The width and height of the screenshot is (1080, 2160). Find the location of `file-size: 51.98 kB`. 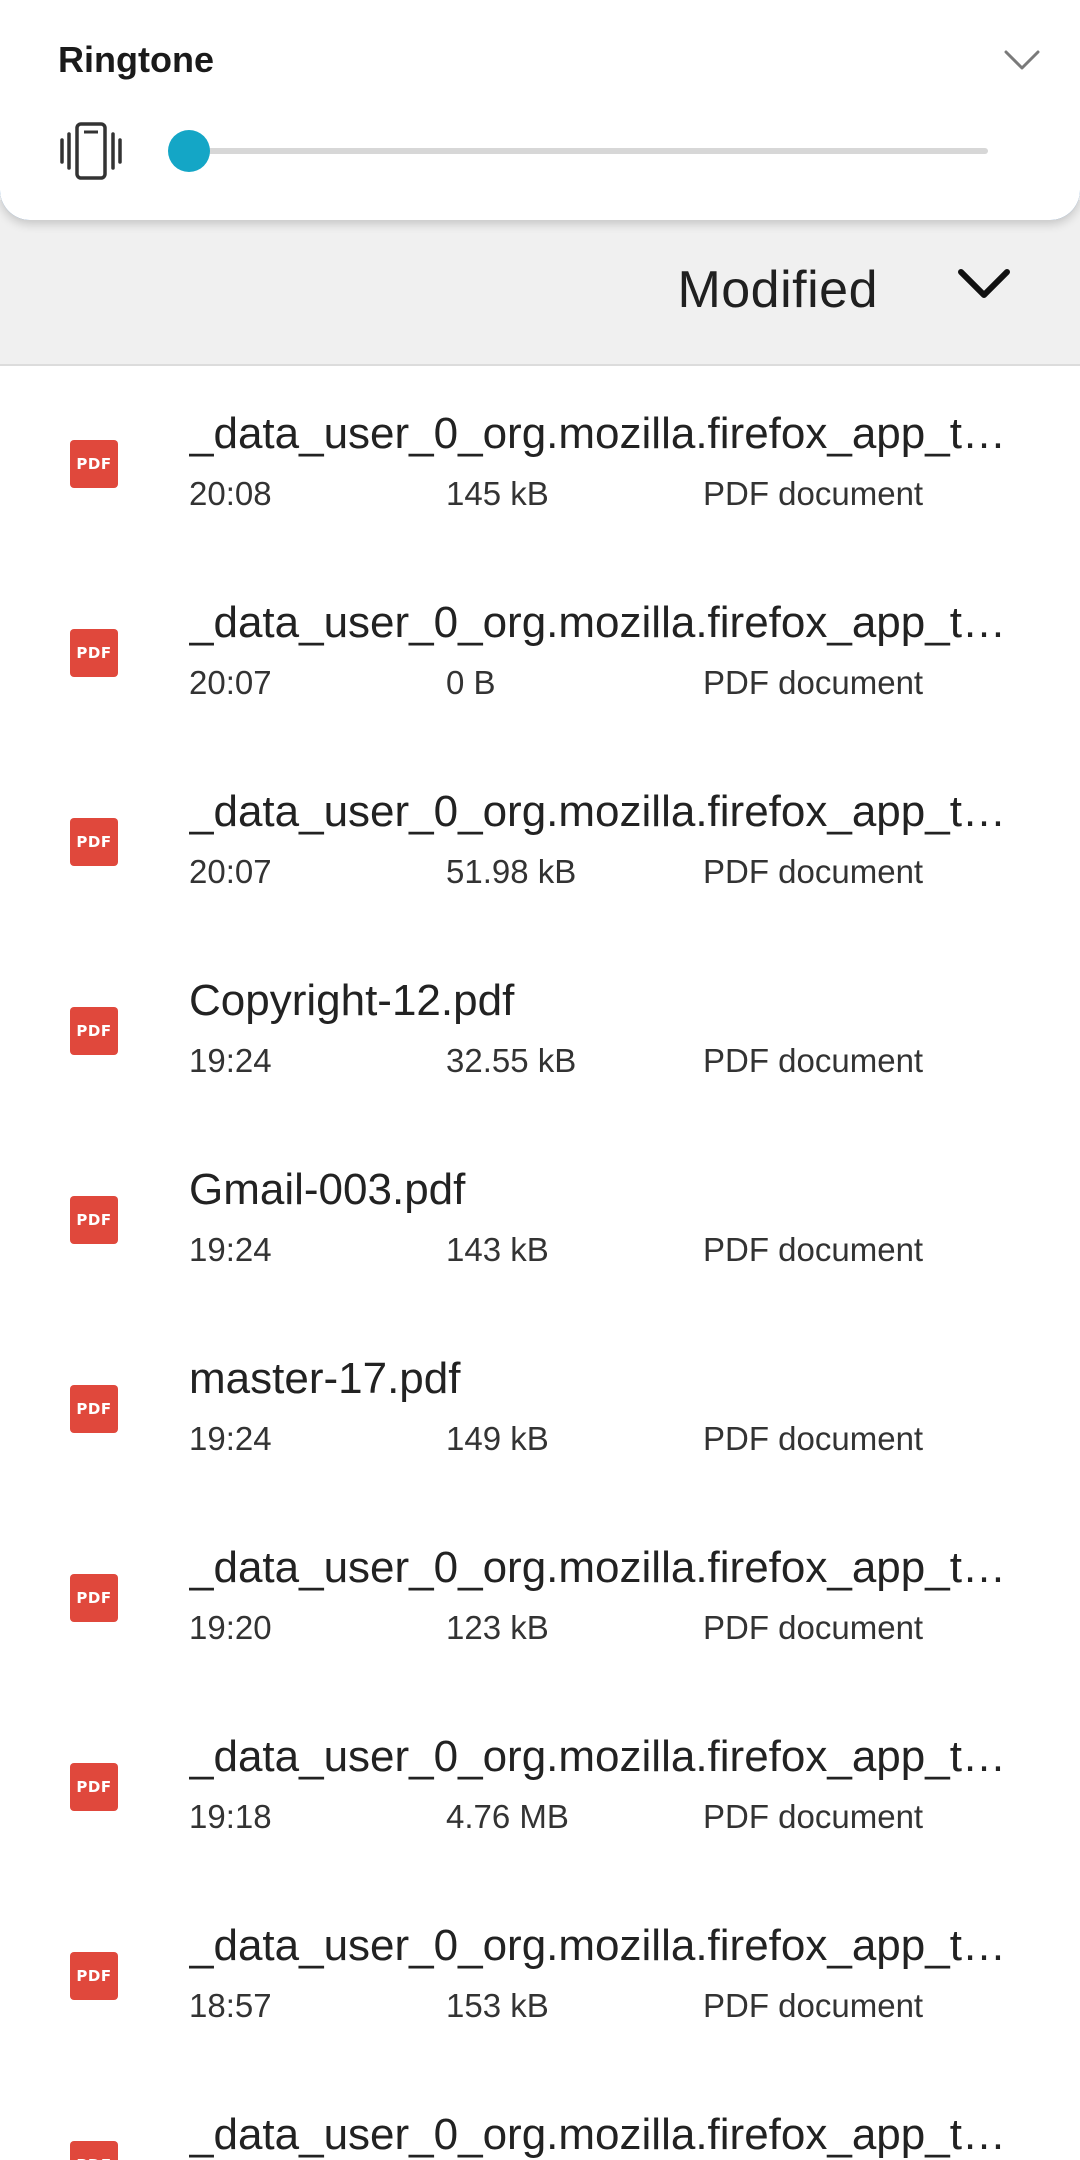

file-size: 51.98 kB is located at coordinates (511, 871).